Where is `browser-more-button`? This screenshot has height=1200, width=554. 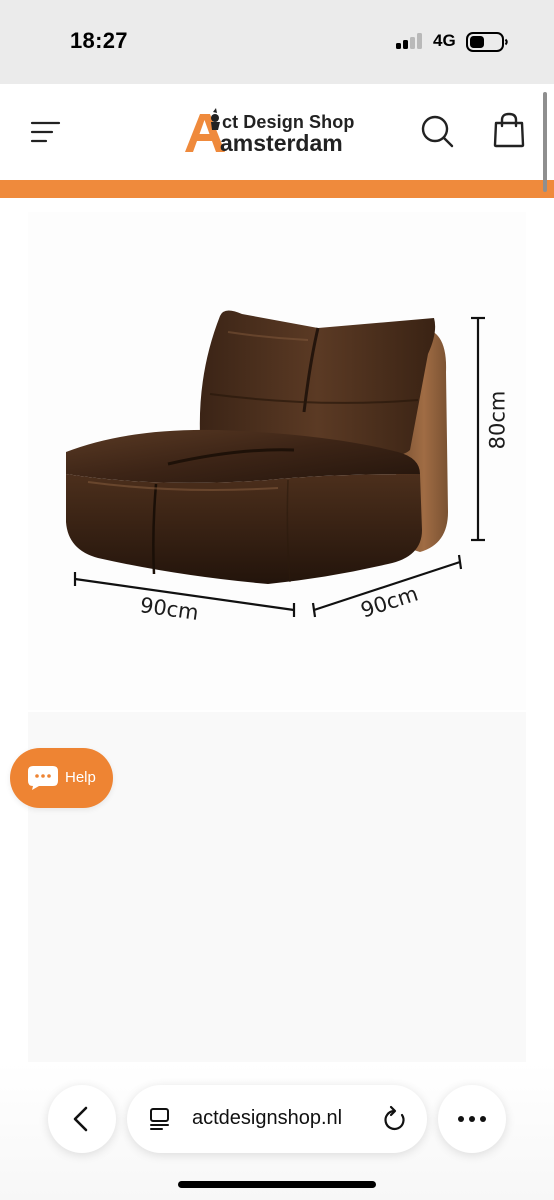
browser-more-button is located at coordinates (472, 1119).